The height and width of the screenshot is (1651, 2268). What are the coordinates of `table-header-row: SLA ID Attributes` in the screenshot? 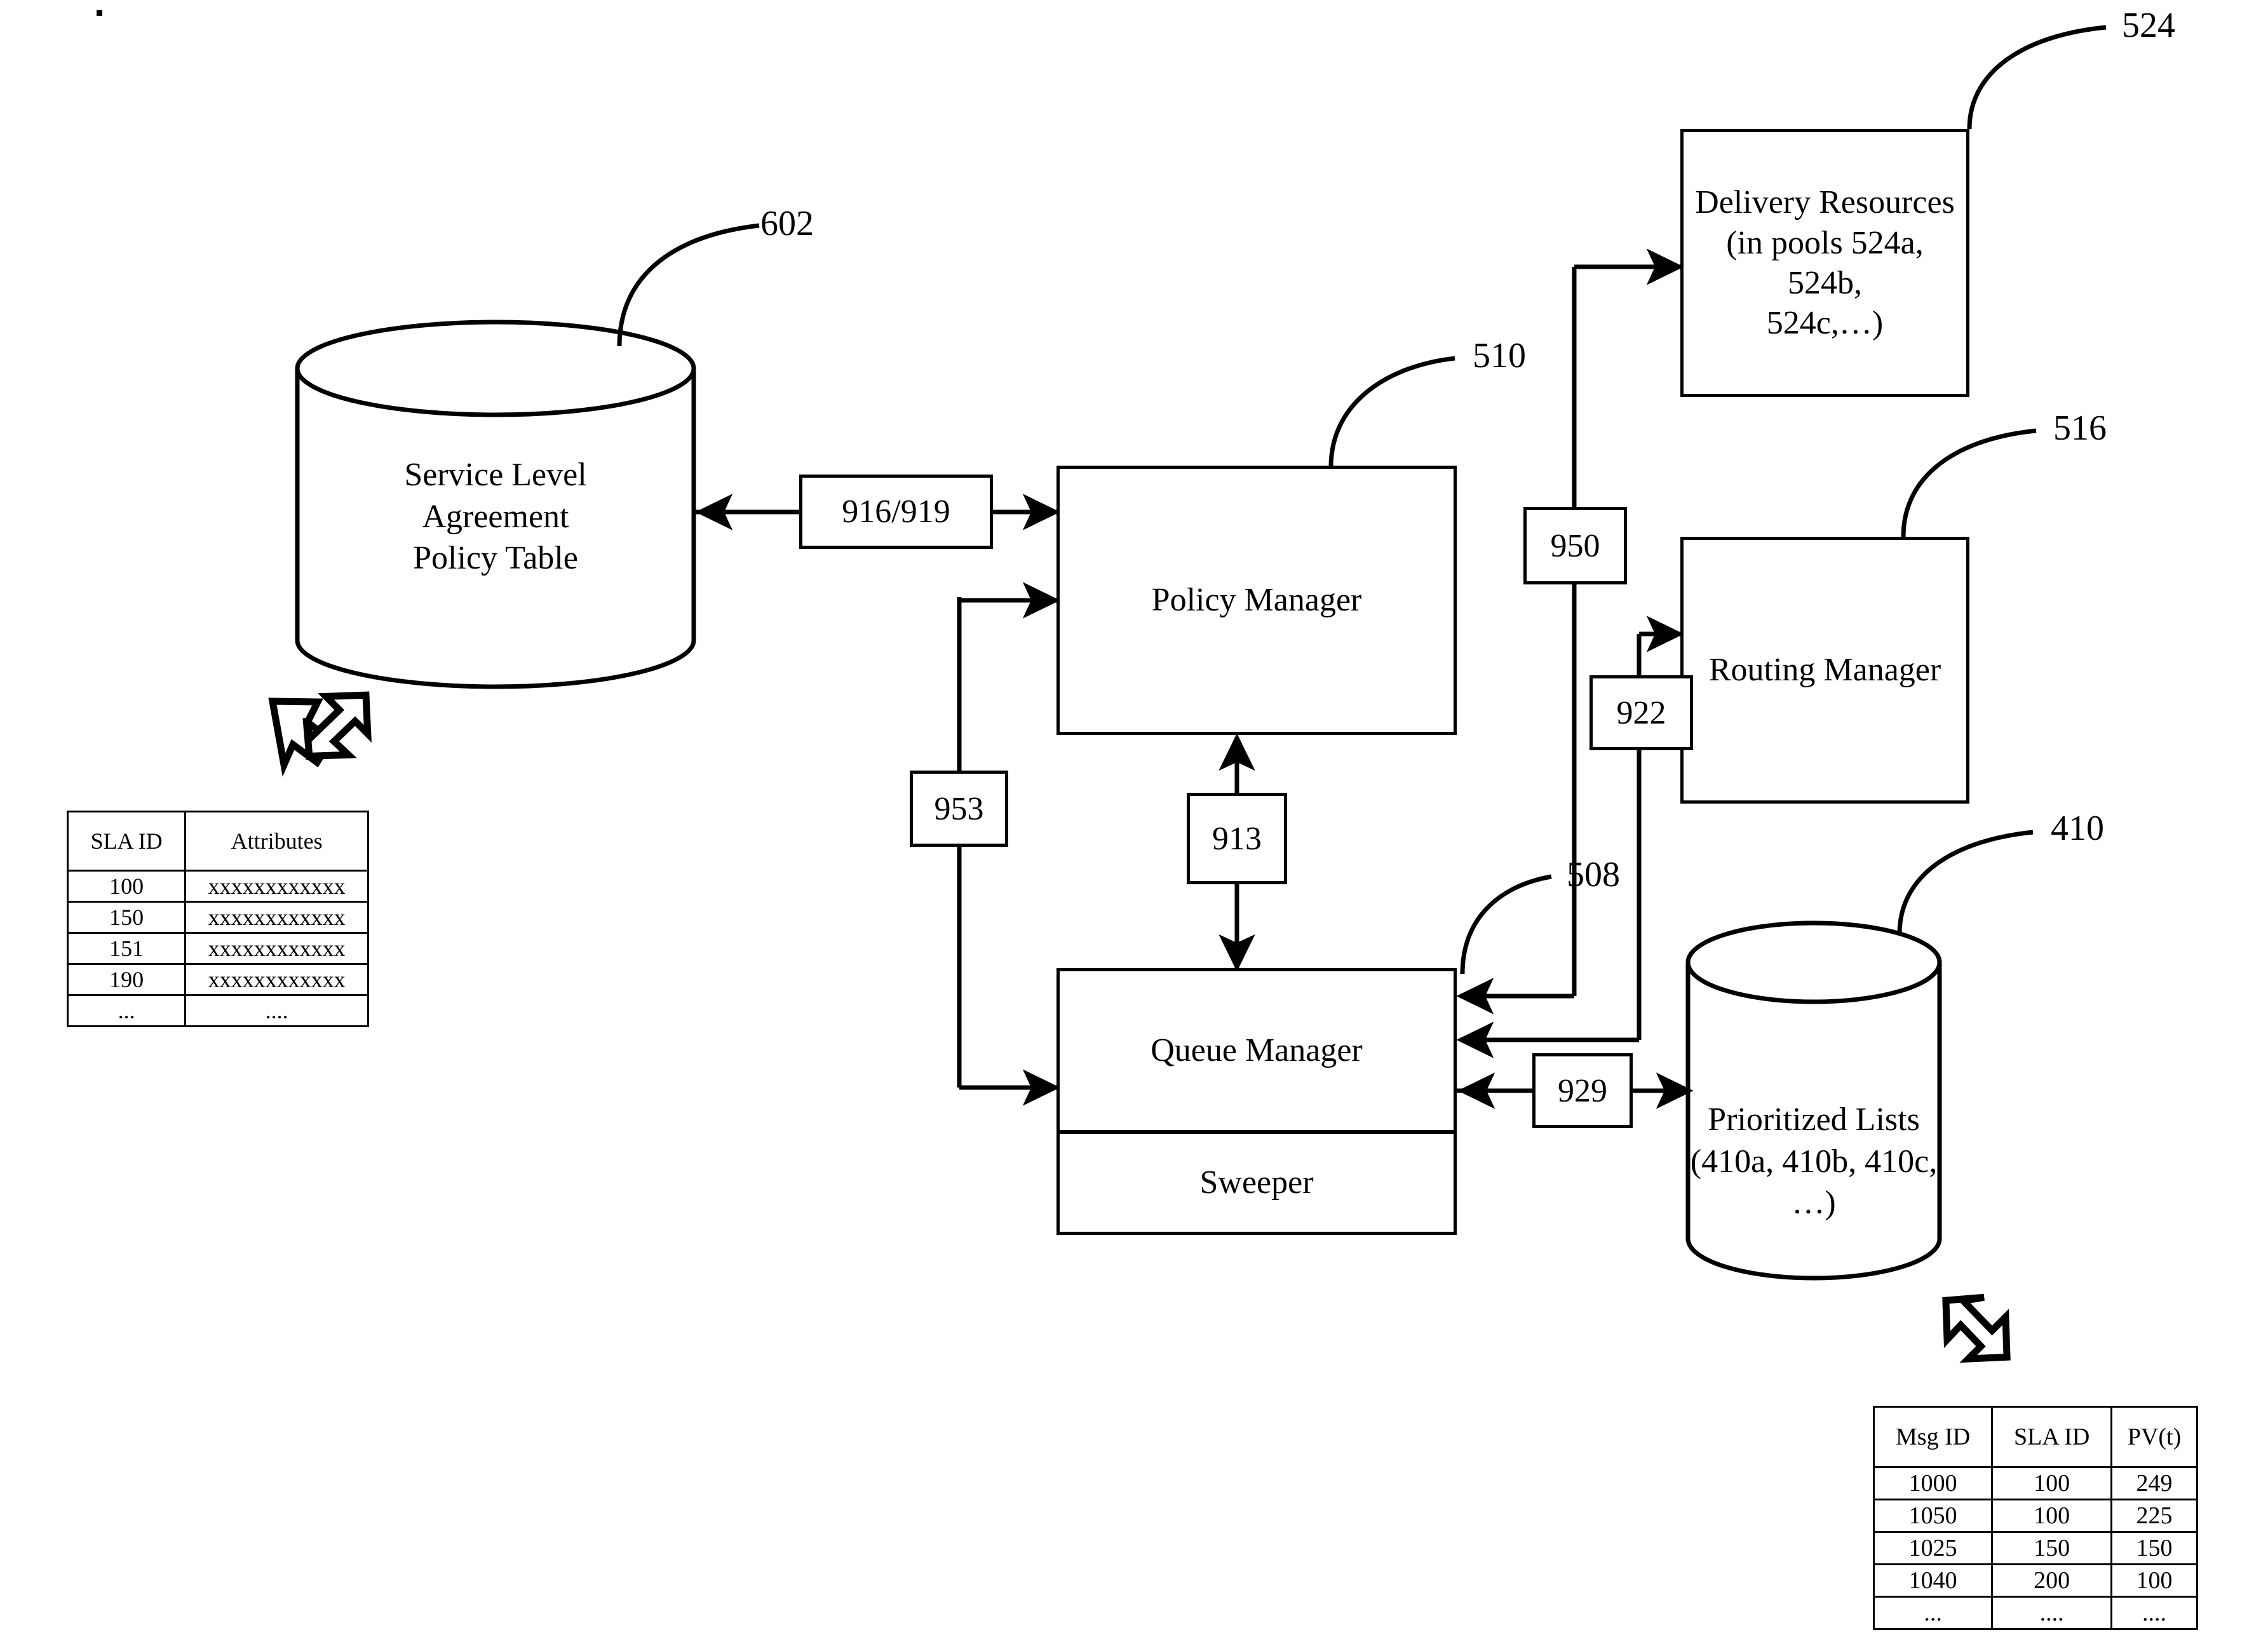 It's located at (217, 841).